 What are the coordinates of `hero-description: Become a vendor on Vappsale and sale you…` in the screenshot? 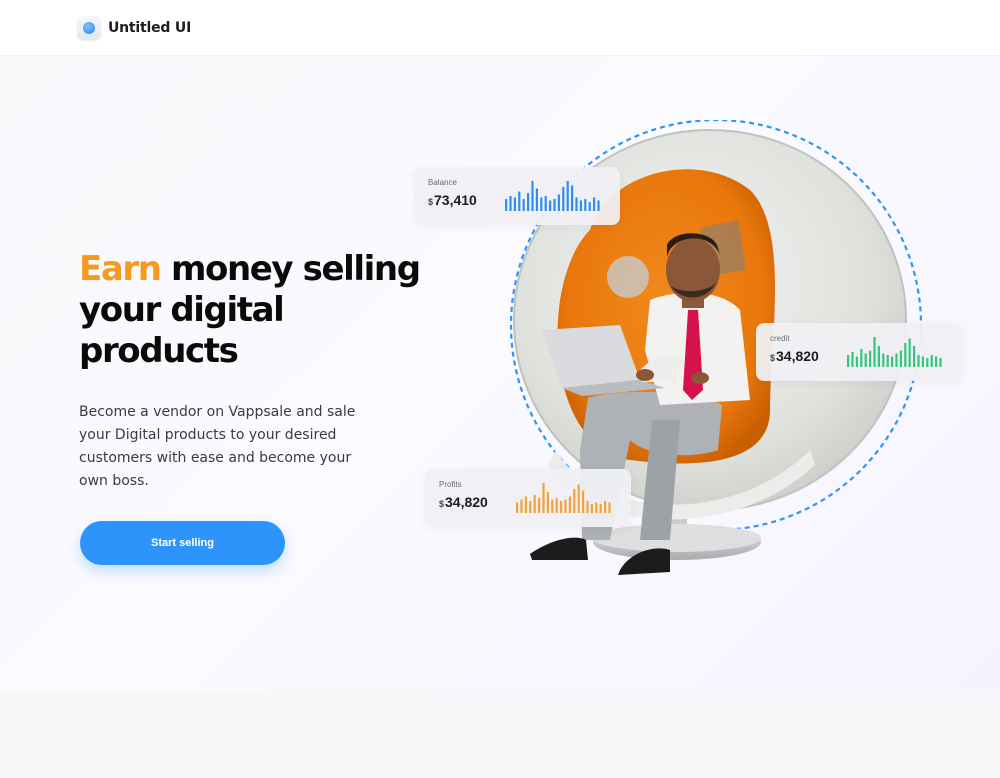 It's located at (217, 446).